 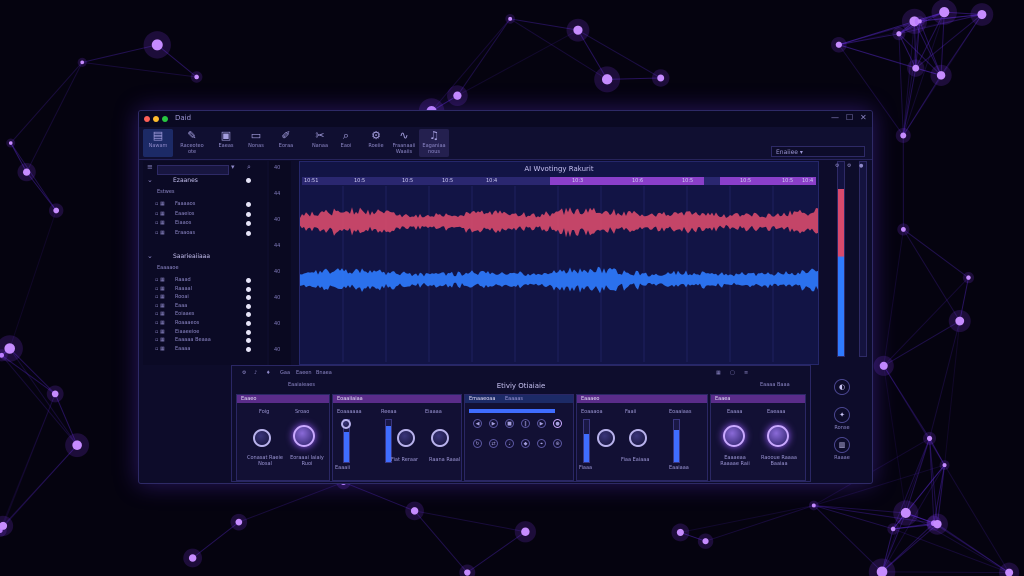 I want to click on toolbar-tool: ♫ Eaganiaa nous, so click(x=434, y=143).